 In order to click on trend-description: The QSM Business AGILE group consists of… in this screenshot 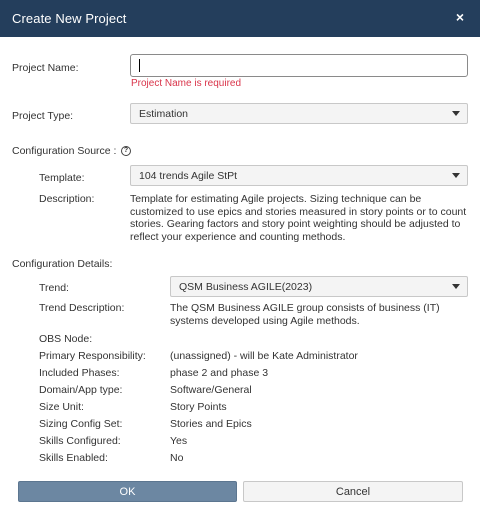, I will do `click(305, 314)`.